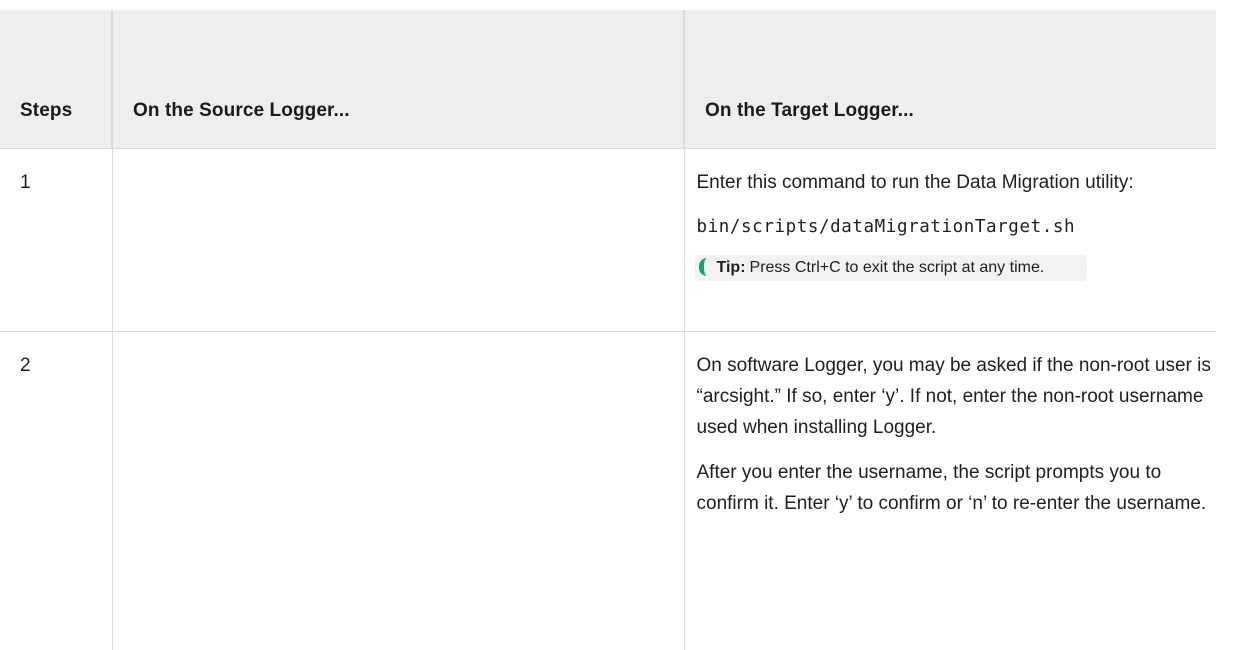 The image size is (1234, 650). I want to click on tip-icon, so click(703, 267).